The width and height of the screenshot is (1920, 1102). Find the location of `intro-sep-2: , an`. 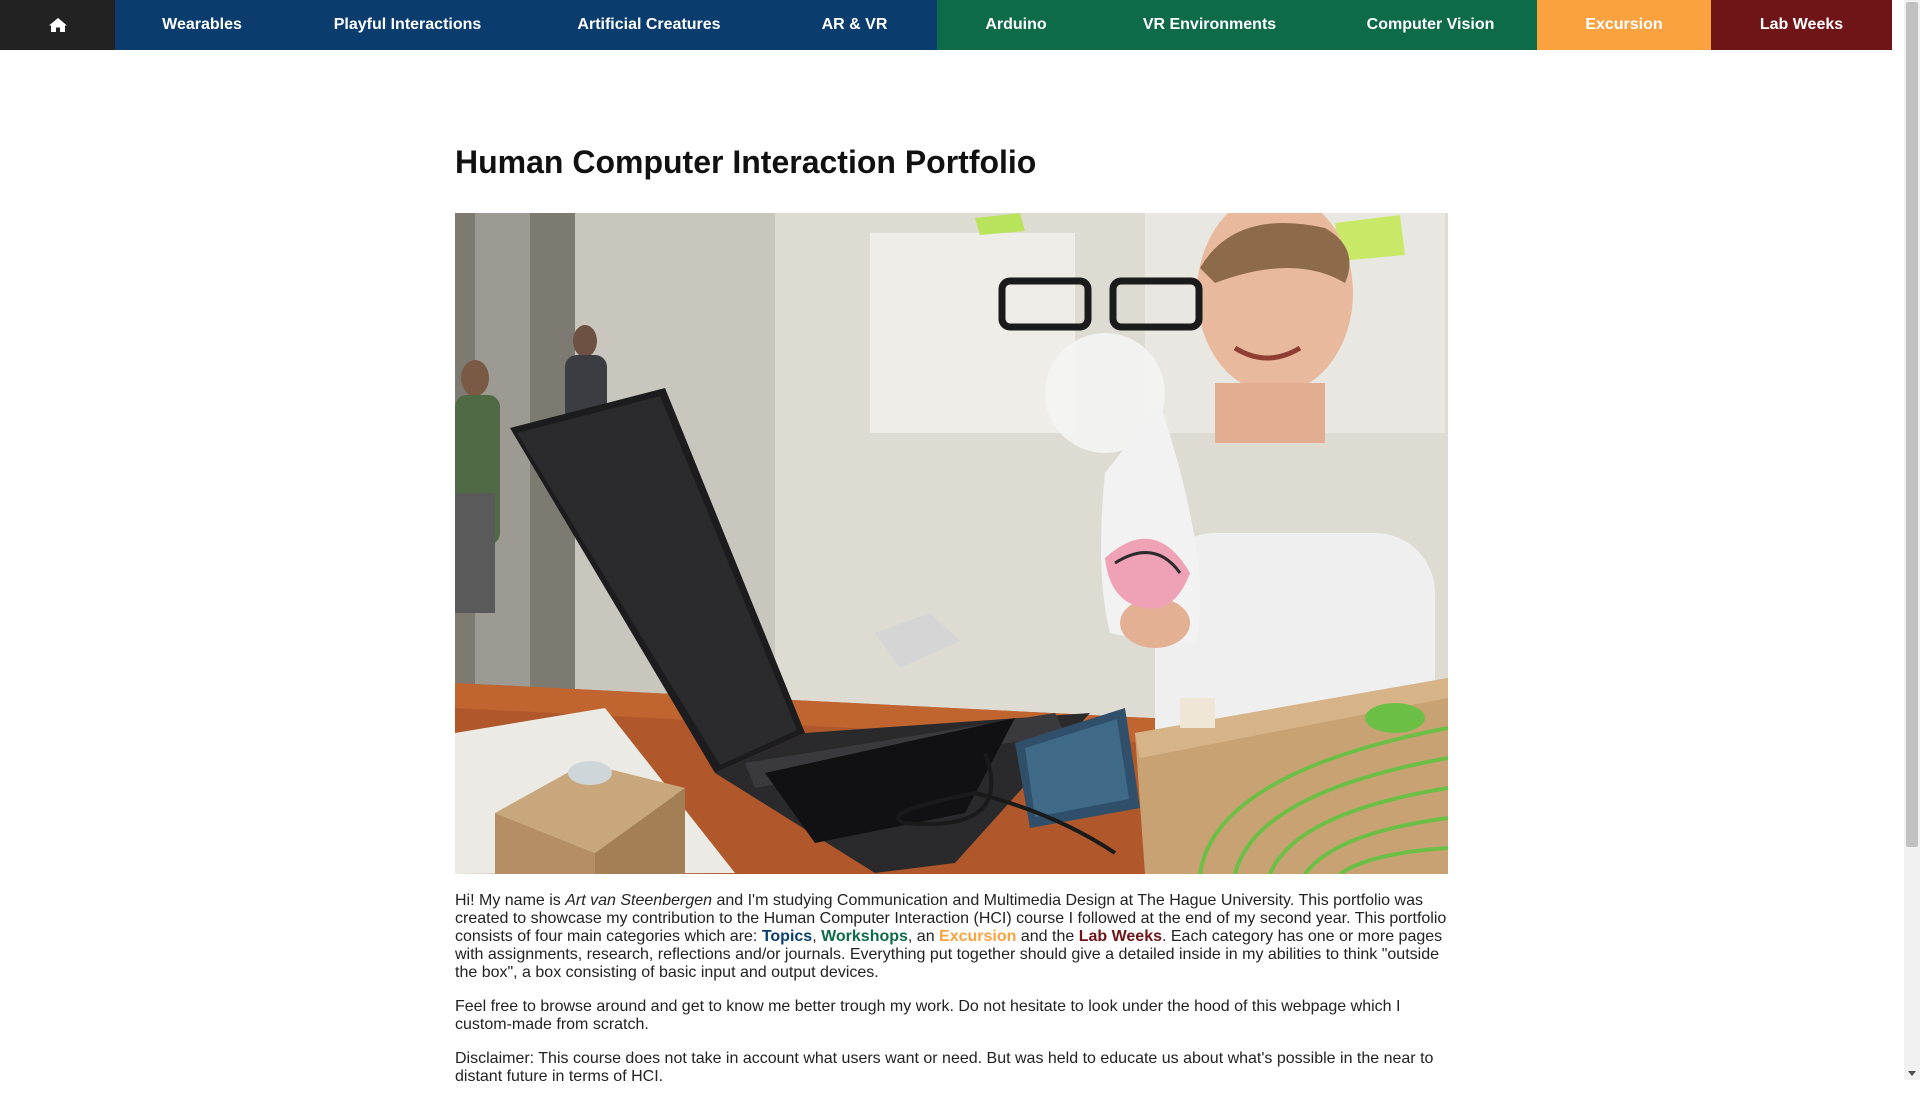

intro-sep-2: , an is located at coordinates (923, 936).